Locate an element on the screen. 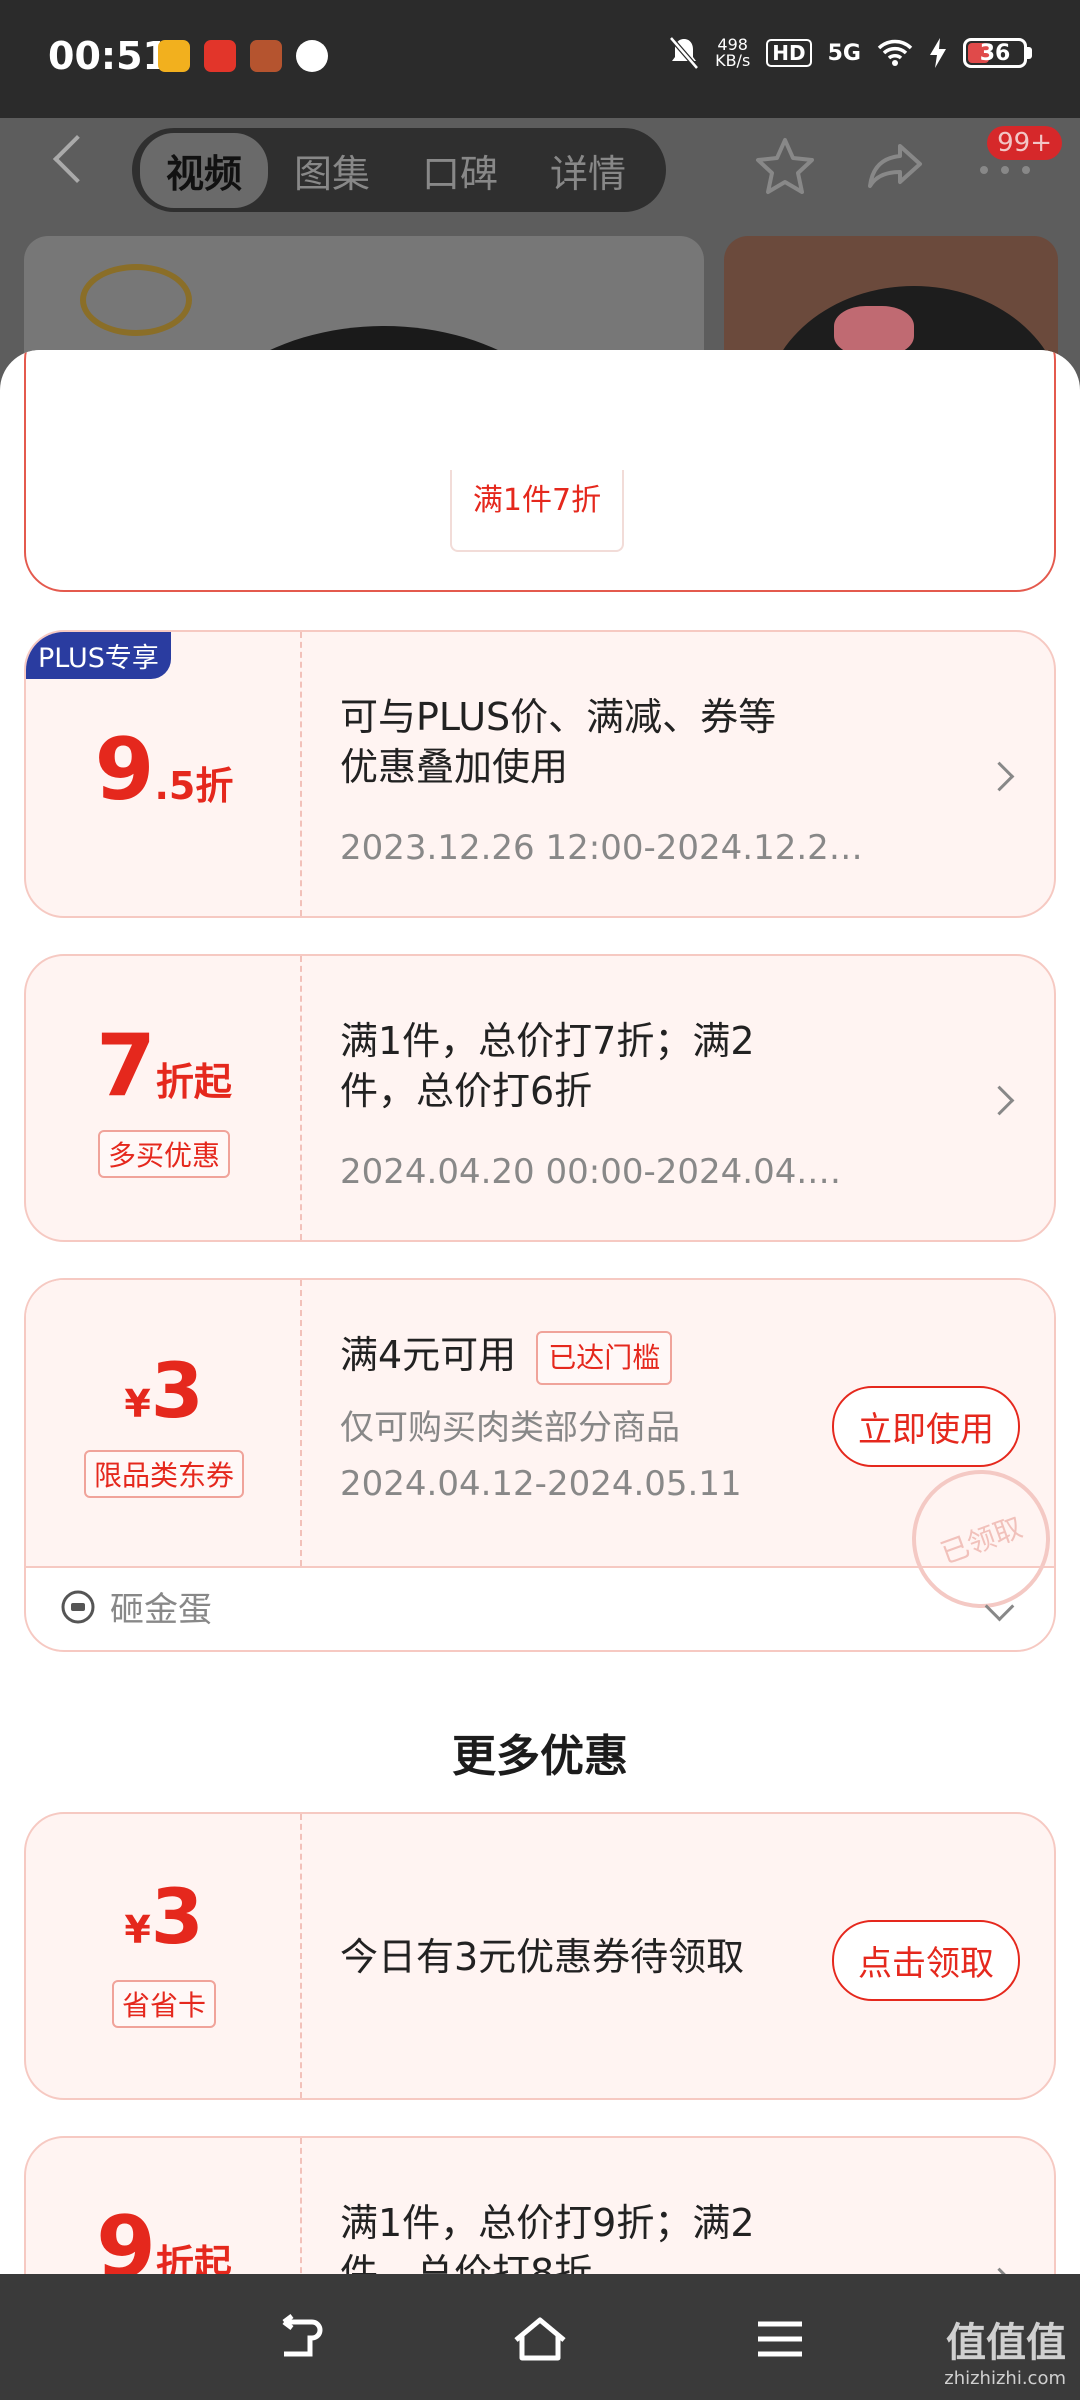  discount-value: 9.5折 is located at coordinates (164, 770).